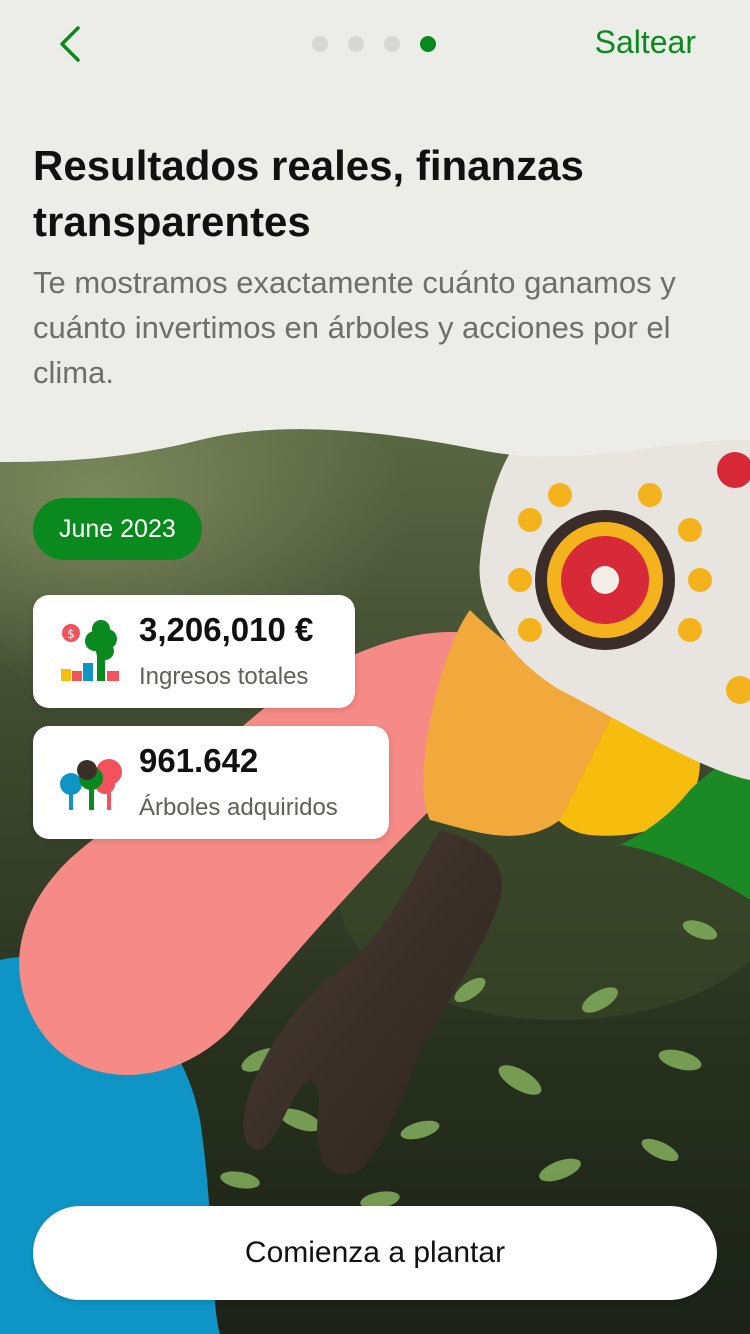 The width and height of the screenshot is (750, 1334). What do you see at coordinates (91, 784) in the screenshot?
I see `trees-icon` at bounding box center [91, 784].